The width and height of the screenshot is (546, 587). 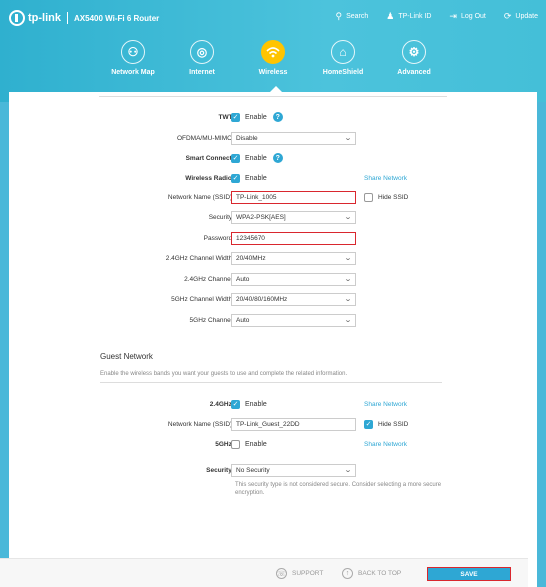 What do you see at coordinates (281, 573) in the screenshot?
I see `support-icon: ☏` at bounding box center [281, 573].